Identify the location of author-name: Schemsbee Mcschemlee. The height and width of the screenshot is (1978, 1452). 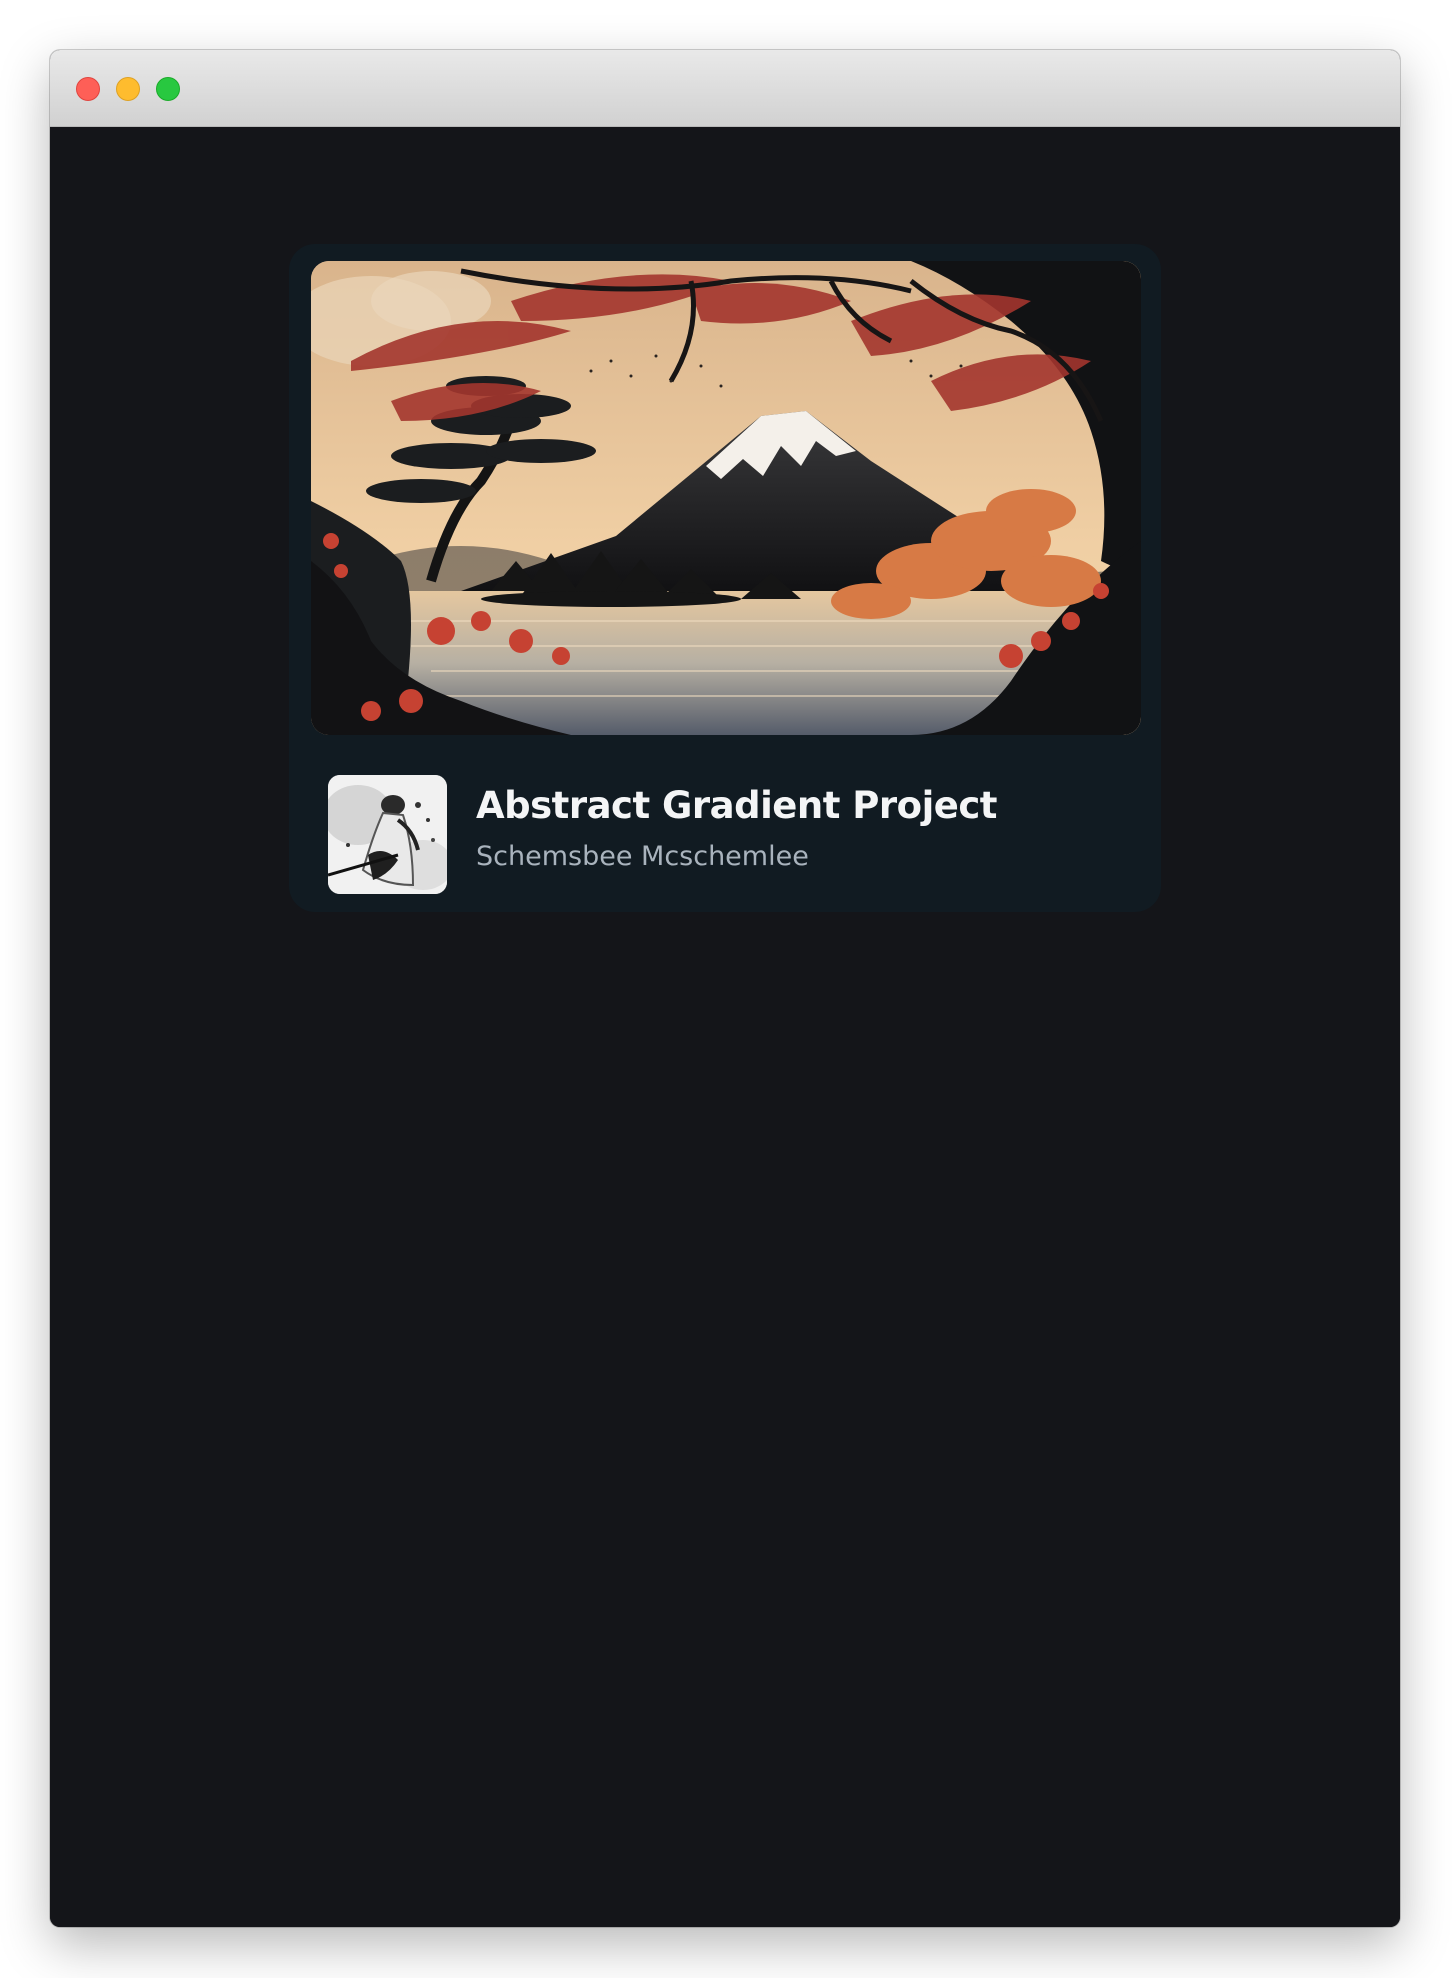
(642, 856).